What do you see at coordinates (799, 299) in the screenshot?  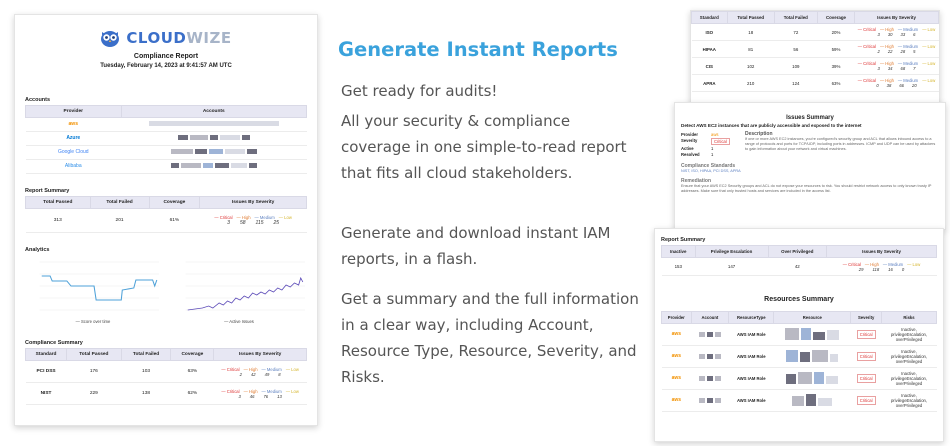 I see `resources-summary-title: Resources Summary` at bounding box center [799, 299].